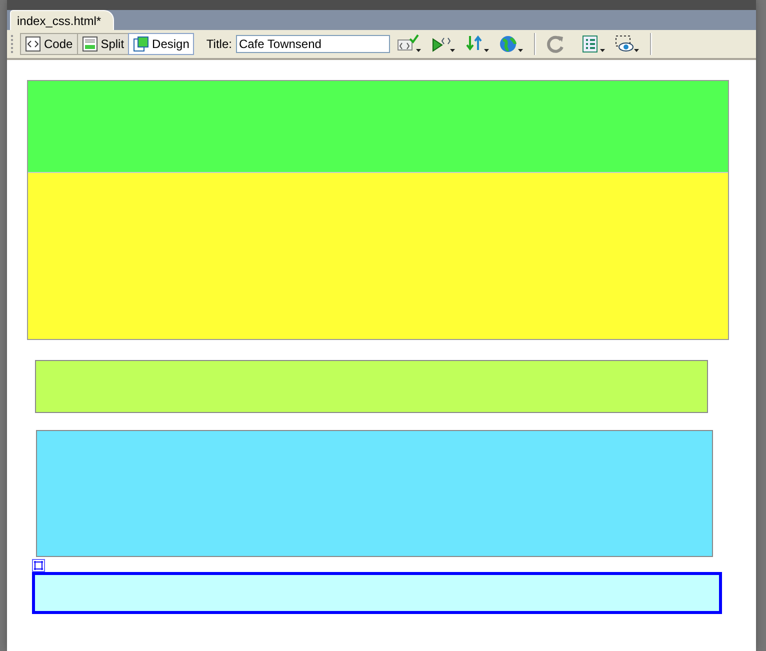 The image size is (766, 651). What do you see at coordinates (161, 44) in the screenshot?
I see `design-view-button: Design` at bounding box center [161, 44].